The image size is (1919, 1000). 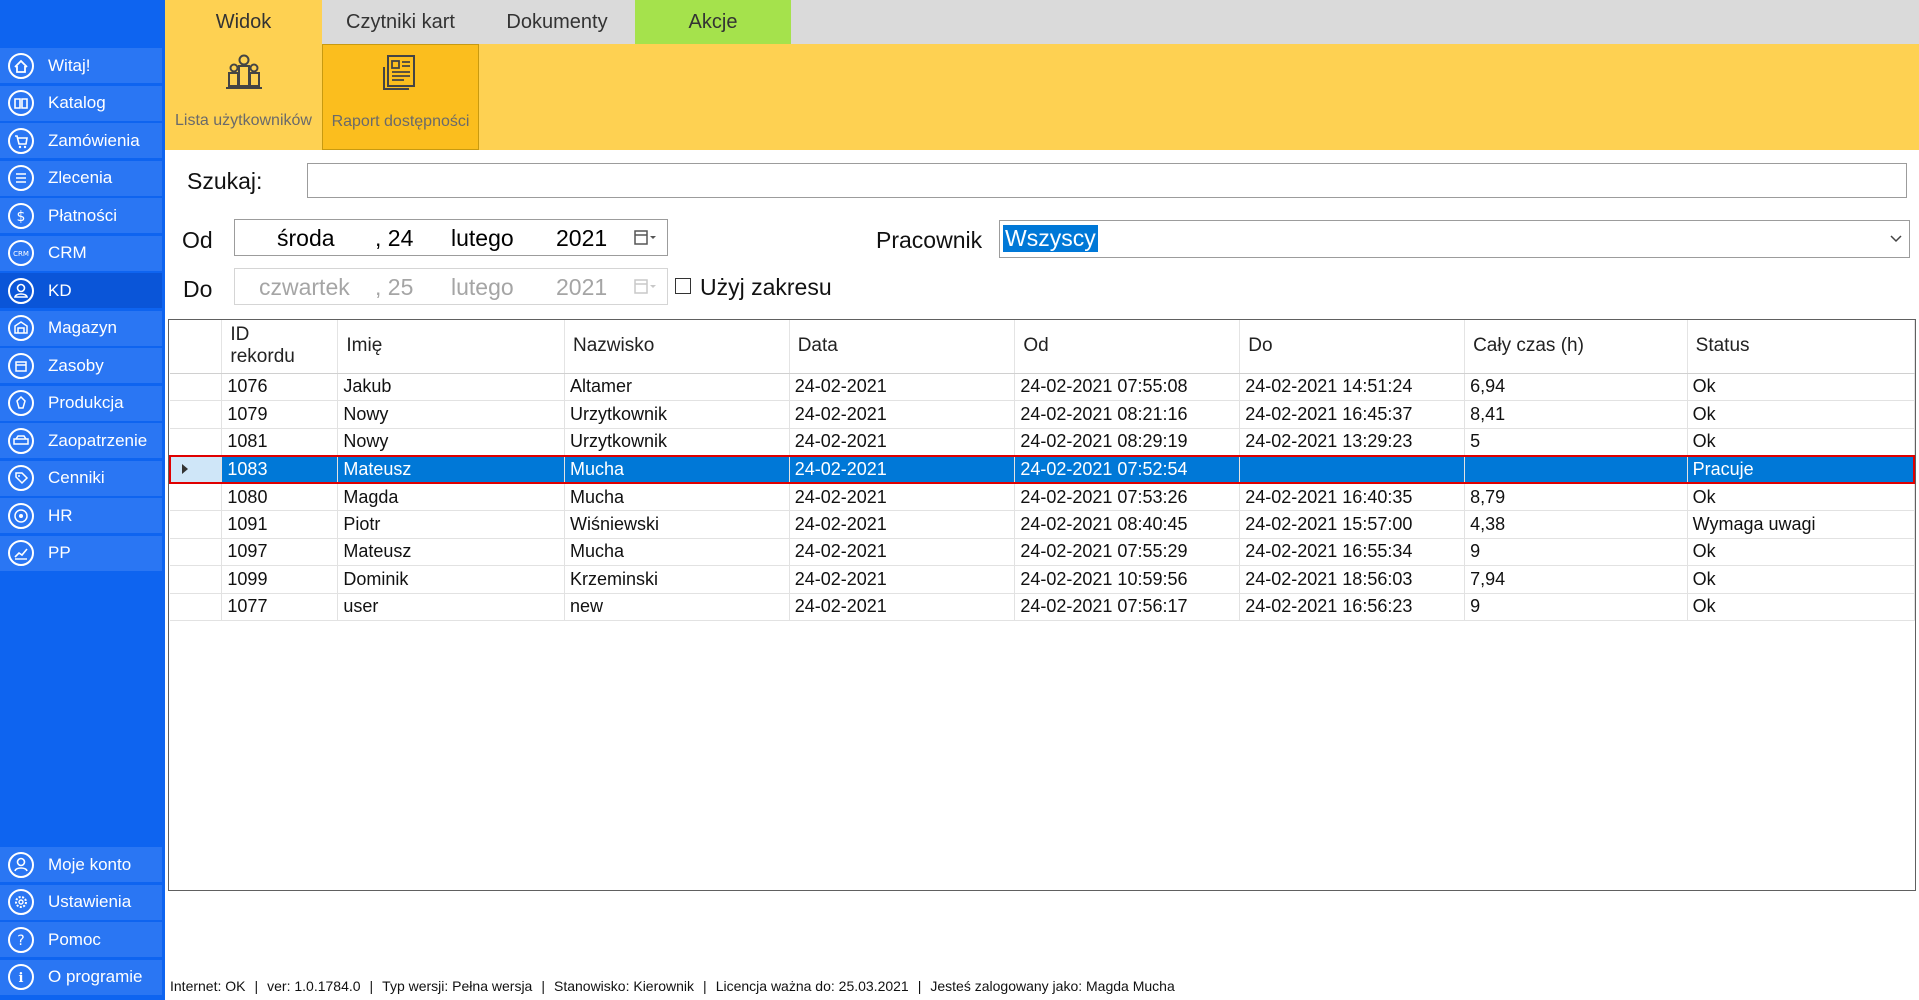 I want to click on cell-first-name: Jakub, so click(x=451, y=387).